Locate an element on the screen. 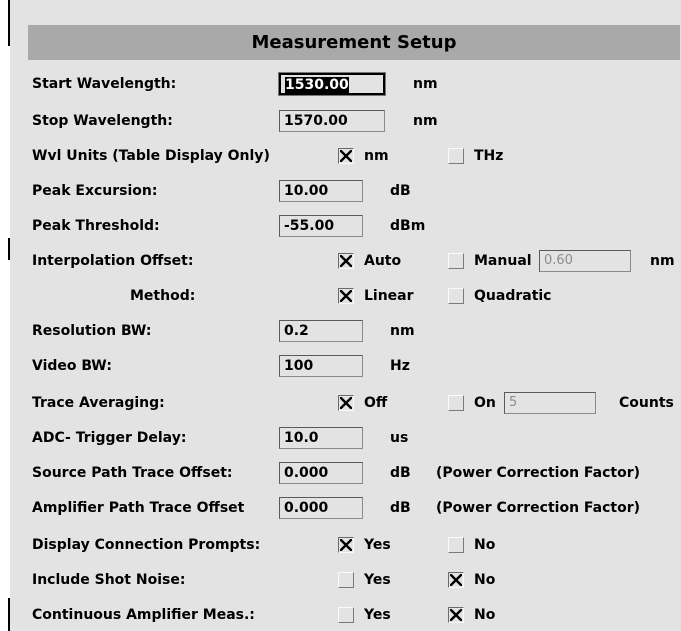  video-bw-label: Video BW: is located at coordinates (72, 366).